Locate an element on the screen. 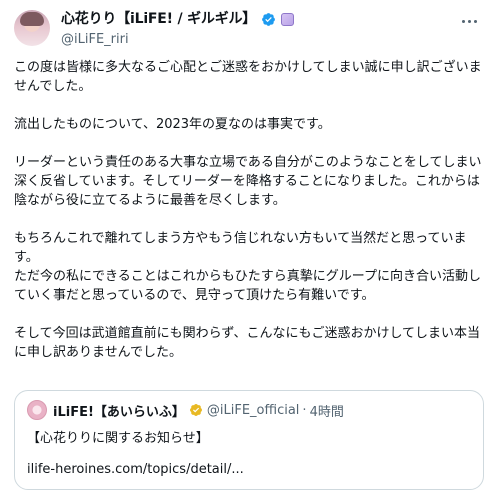  quoted-tweet-text: 【心花りりに関するお知らせ】 is located at coordinates (118, 438).